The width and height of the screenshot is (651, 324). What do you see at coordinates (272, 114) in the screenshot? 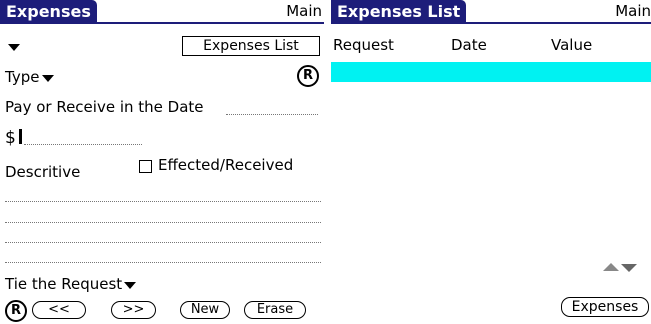
I see `pay-date-field` at bounding box center [272, 114].